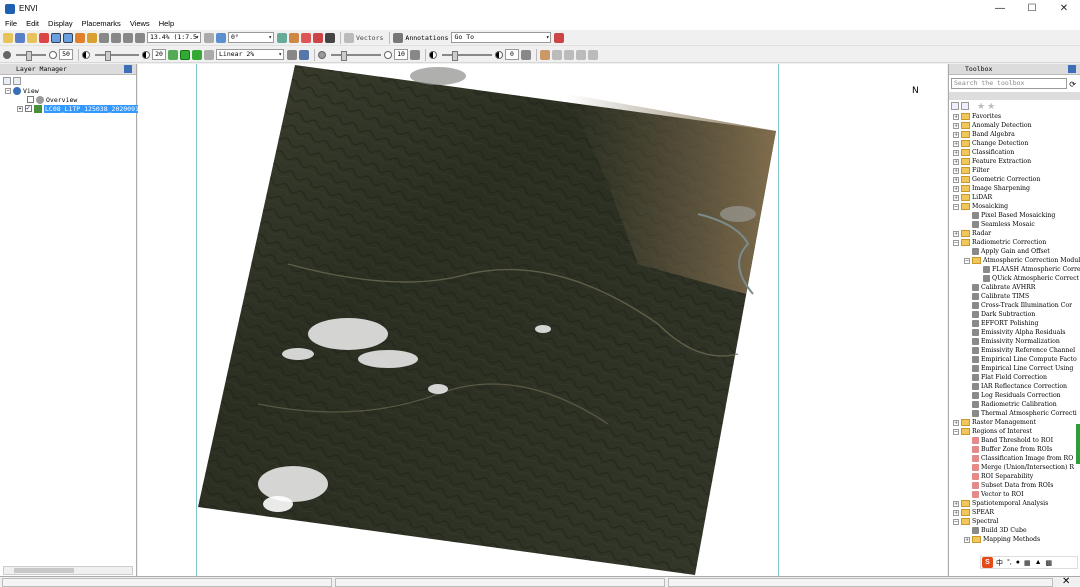  I want to click on remove-icon, so click(318, 37).